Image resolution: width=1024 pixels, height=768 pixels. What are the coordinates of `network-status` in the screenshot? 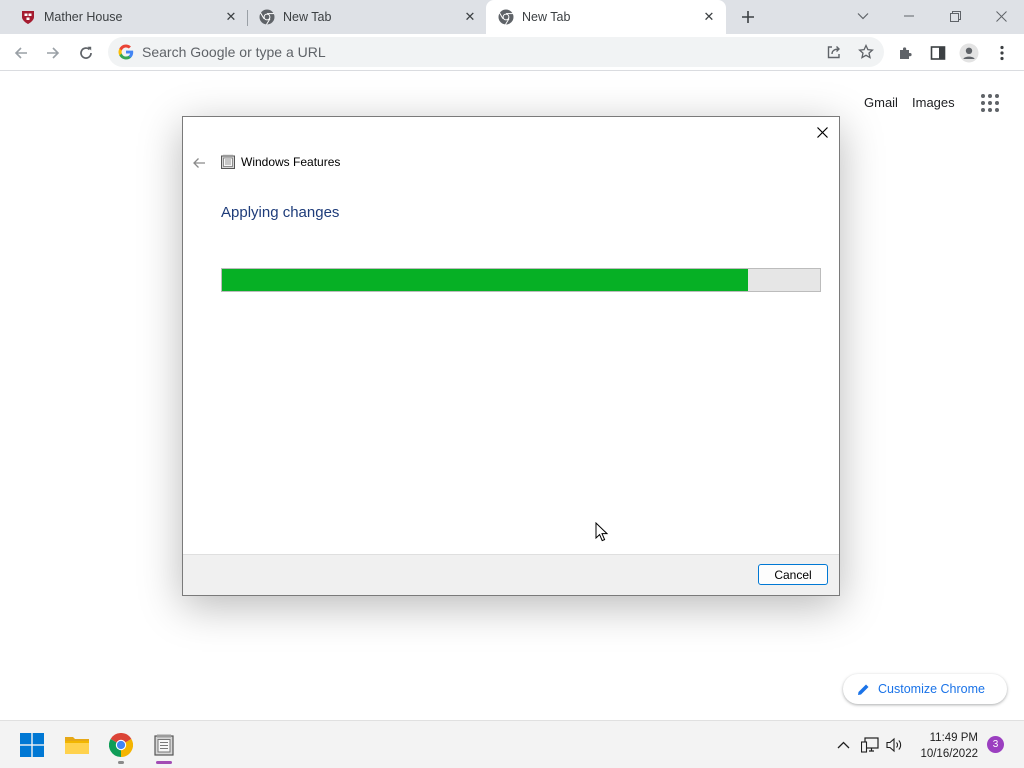 It's located at (870, 745).